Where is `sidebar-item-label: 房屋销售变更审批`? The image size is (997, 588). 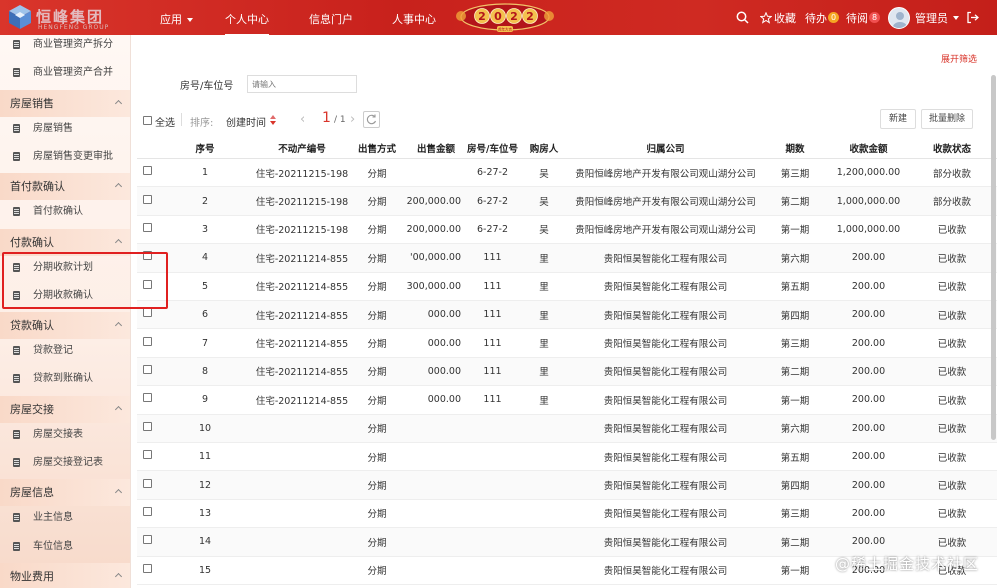
sidebar-item-label: 房屋销售变更审批 is located at coordinates (73, 156).